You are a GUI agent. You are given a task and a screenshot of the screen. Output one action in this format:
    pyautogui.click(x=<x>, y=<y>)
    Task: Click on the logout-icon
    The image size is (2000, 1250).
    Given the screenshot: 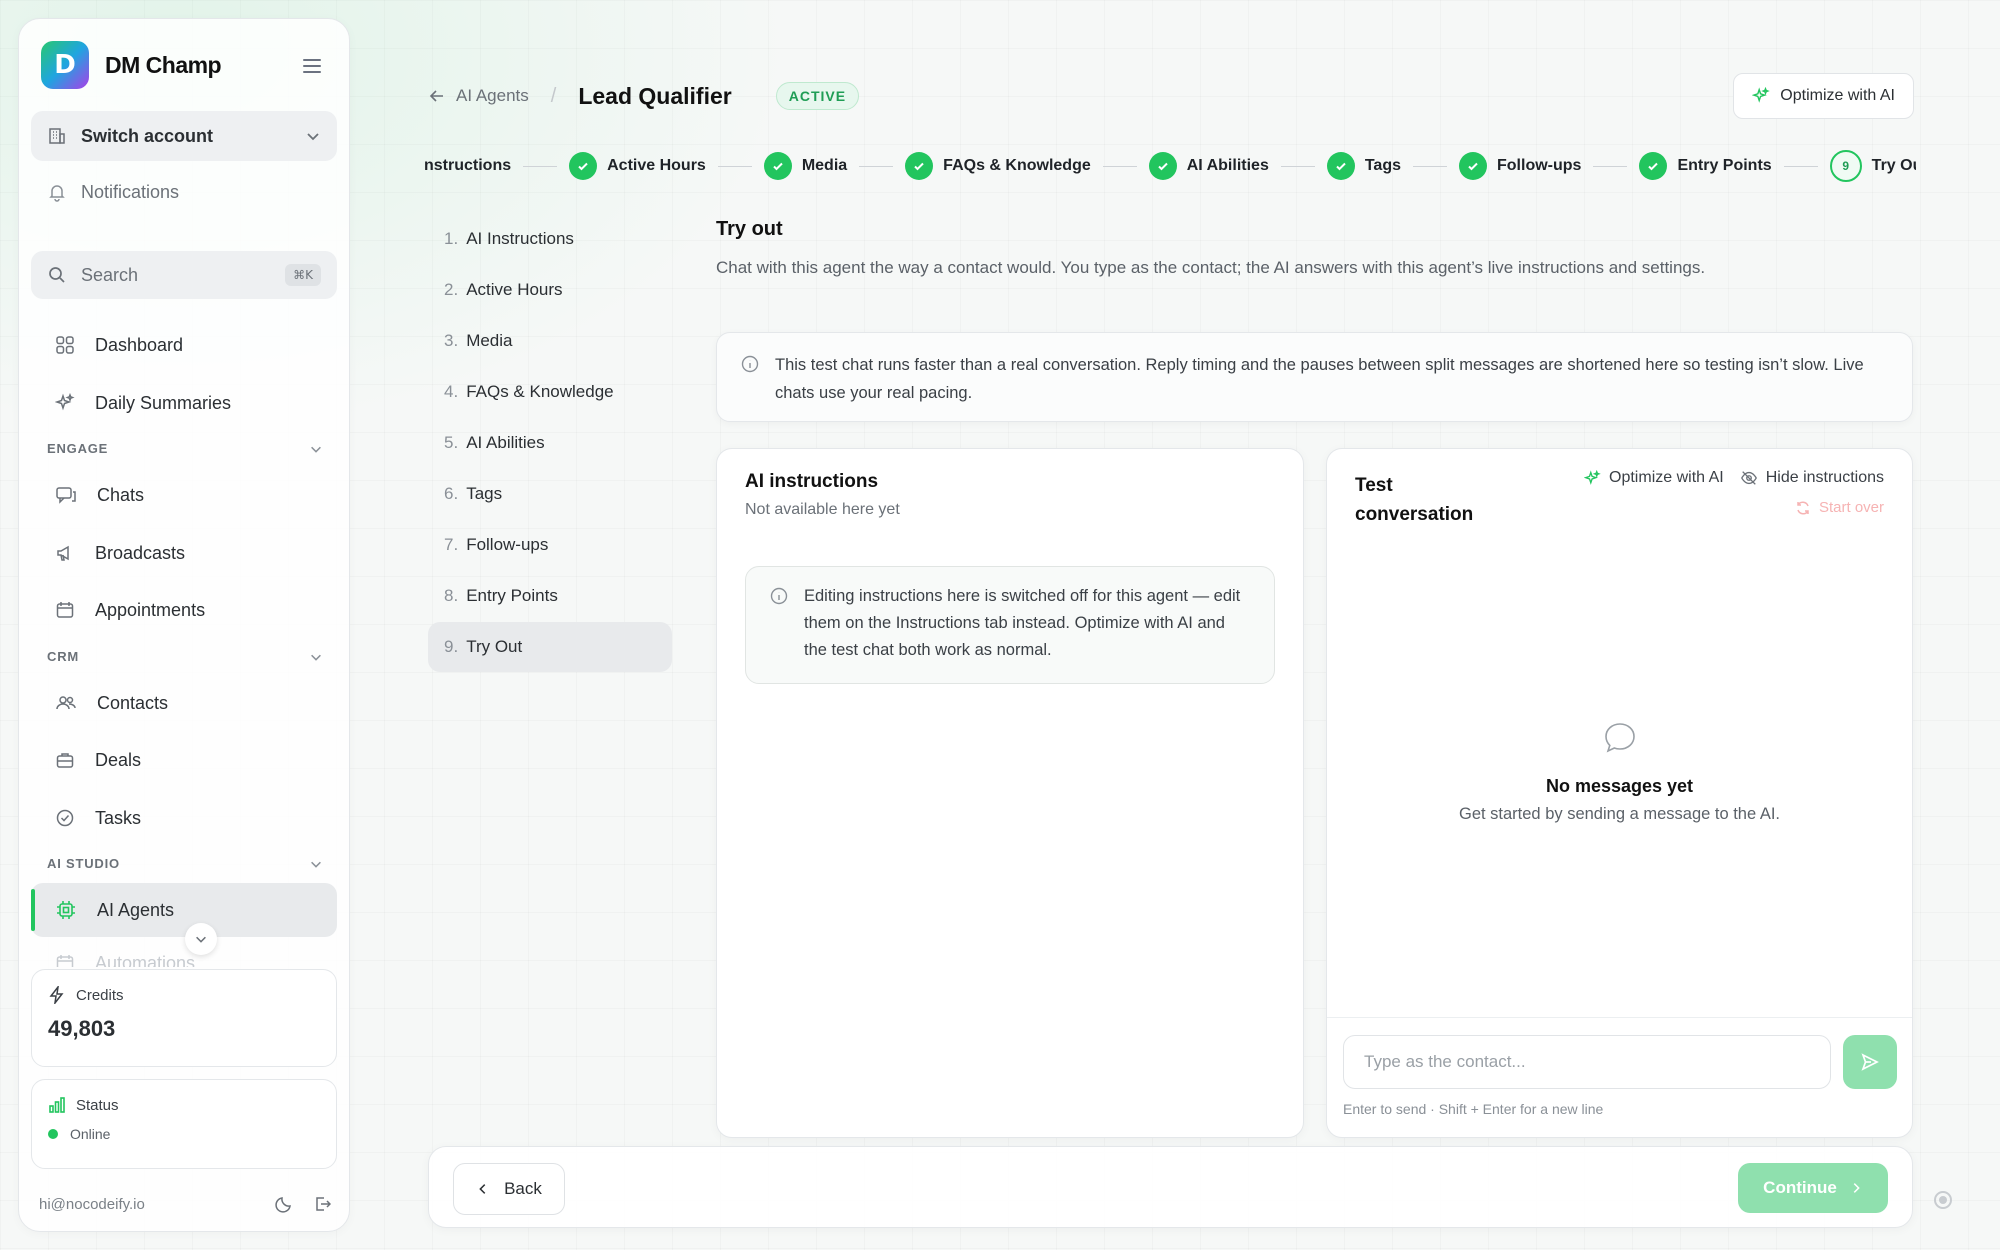 What is the action you would take?
    pyautogui.click(x=322, y=1204)
    